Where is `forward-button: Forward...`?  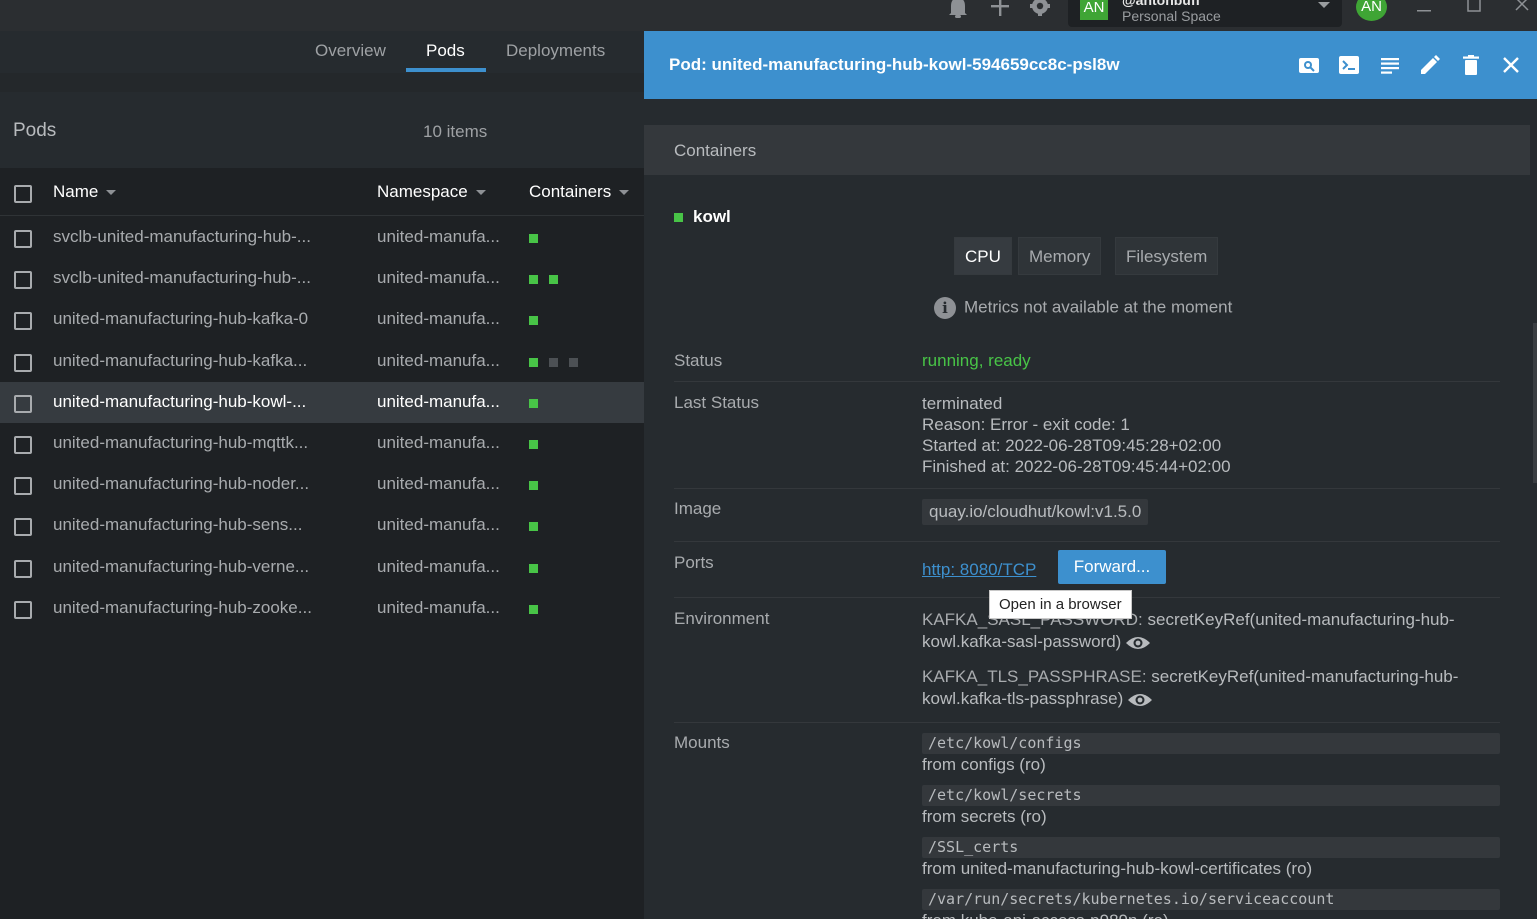
forward-button: Forward... is located at coordinates (1112, 567).